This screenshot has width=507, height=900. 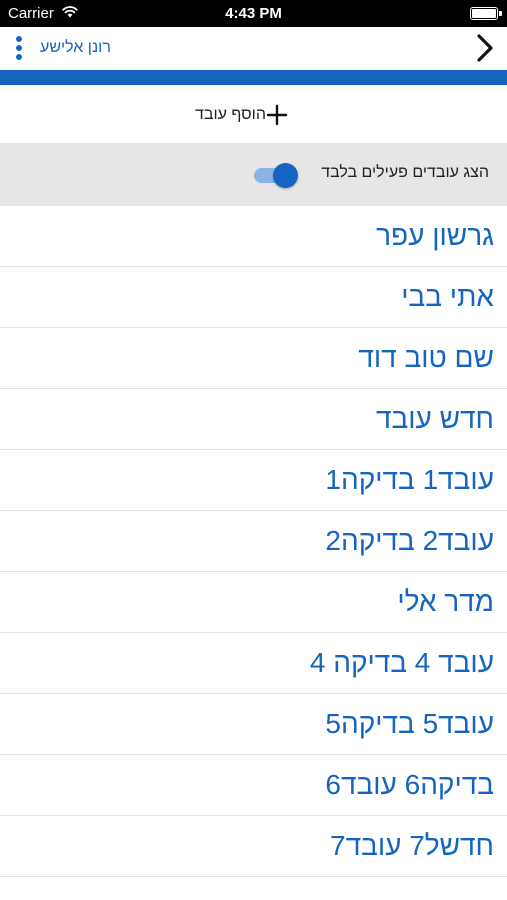 I want to click on more-vertical-icon, so click(x=19, y=49).